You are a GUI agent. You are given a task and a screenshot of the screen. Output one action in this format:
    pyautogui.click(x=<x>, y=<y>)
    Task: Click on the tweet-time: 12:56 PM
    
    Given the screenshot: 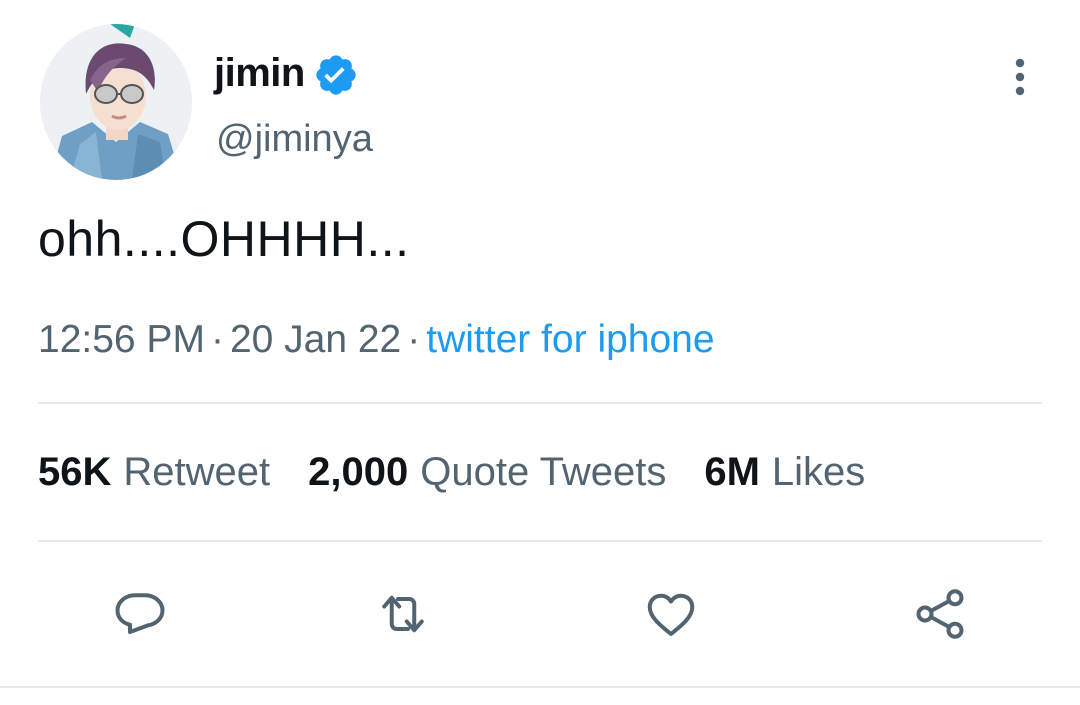 What is the action you would take?
    pyautogui.click(x=121, y=339)
    